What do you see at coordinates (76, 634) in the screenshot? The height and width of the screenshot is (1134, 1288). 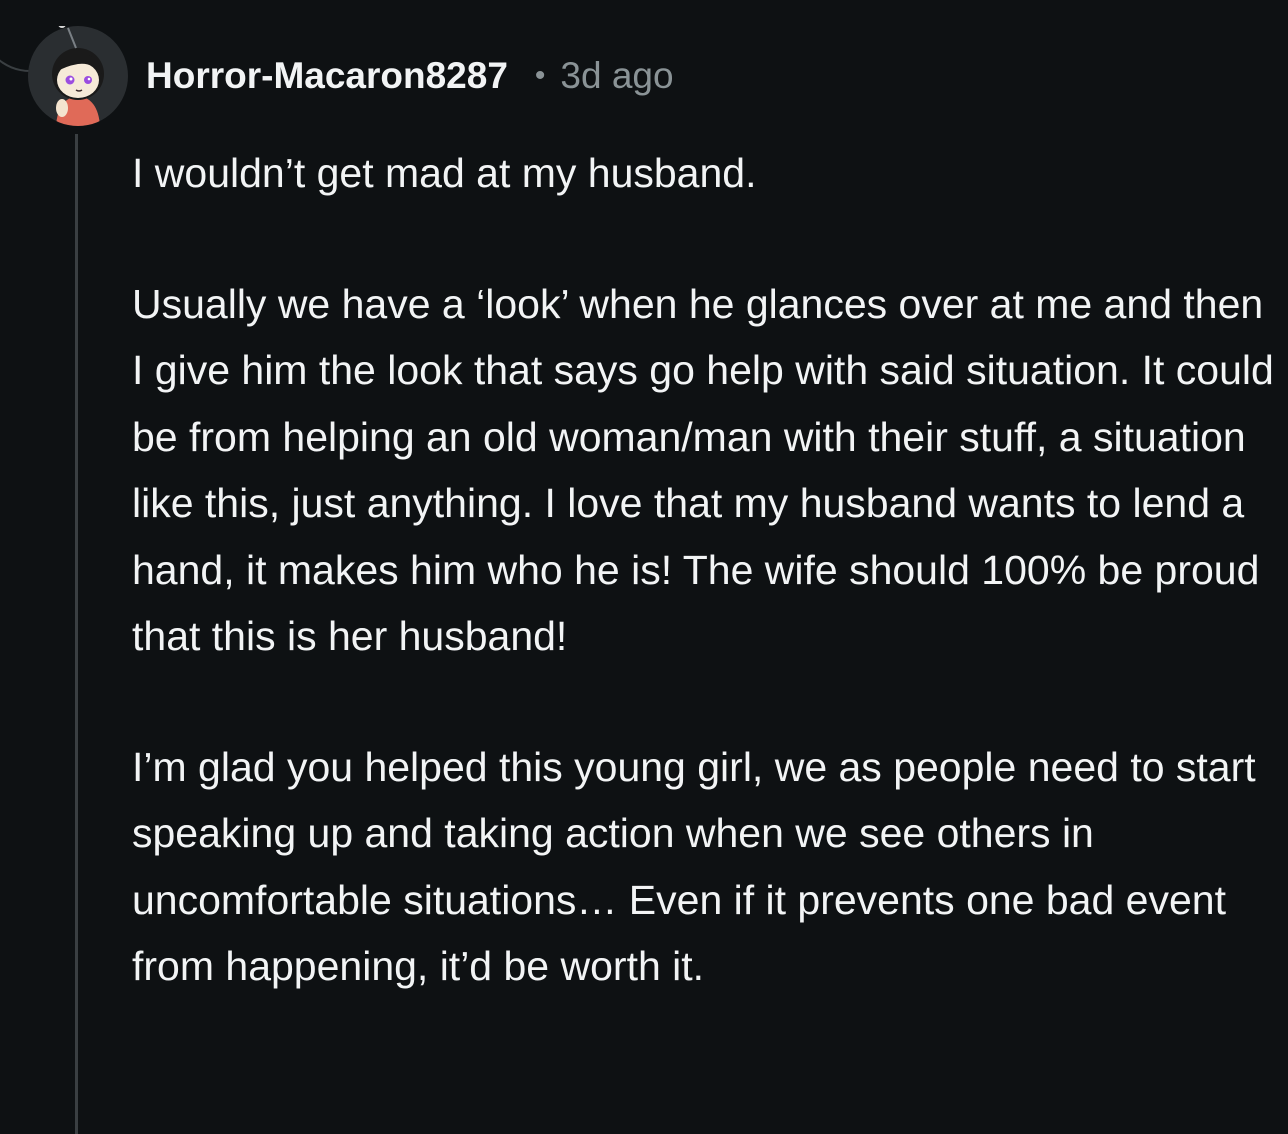 I see `thread-line` at bounding box center [76, 634].